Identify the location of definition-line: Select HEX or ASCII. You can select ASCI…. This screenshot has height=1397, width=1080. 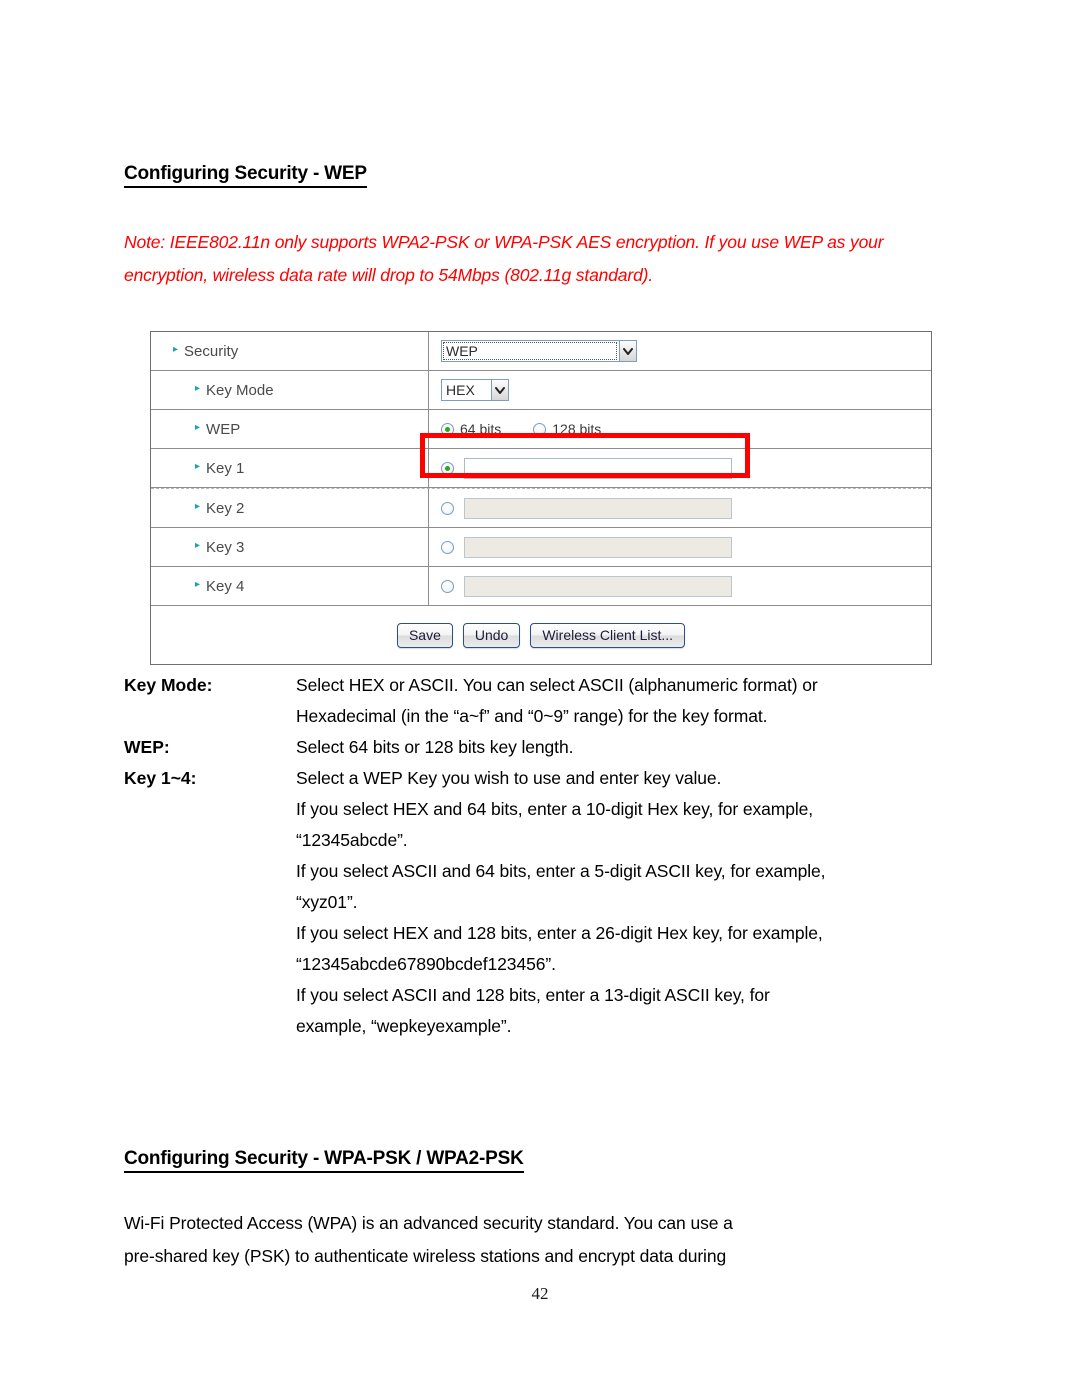
(557, 685).